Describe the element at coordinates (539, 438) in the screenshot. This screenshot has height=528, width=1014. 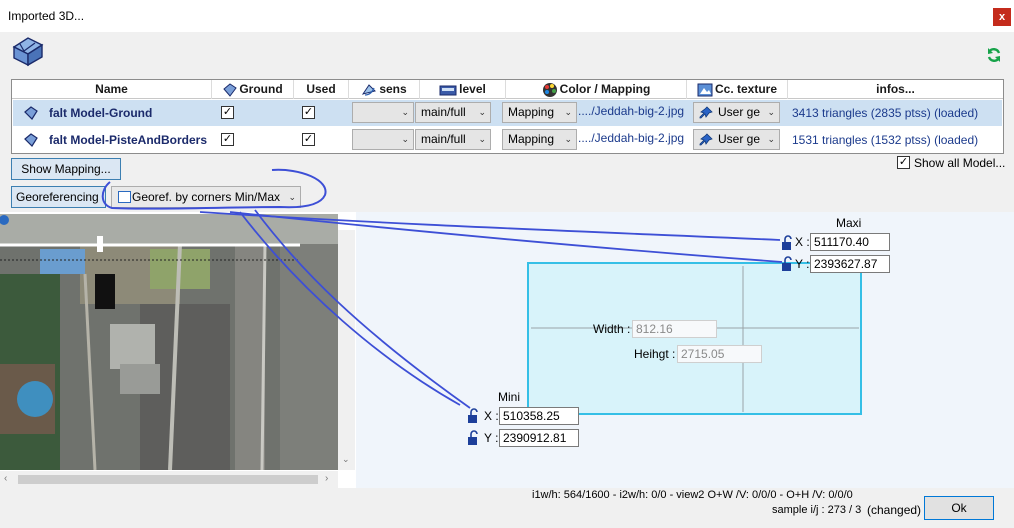
I see `mini-y-field: 2390912.81` at that location.